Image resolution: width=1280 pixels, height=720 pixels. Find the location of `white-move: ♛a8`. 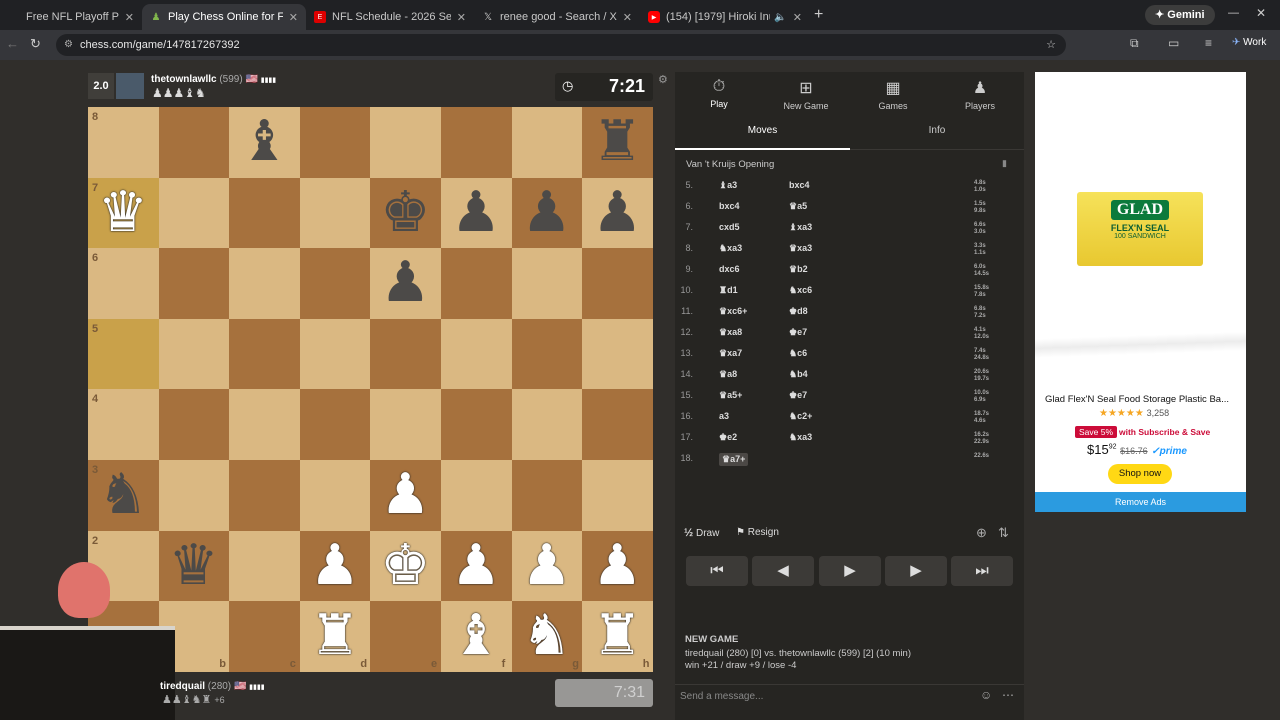

white-move: ♛a8 is located at coordinates (728, 374).